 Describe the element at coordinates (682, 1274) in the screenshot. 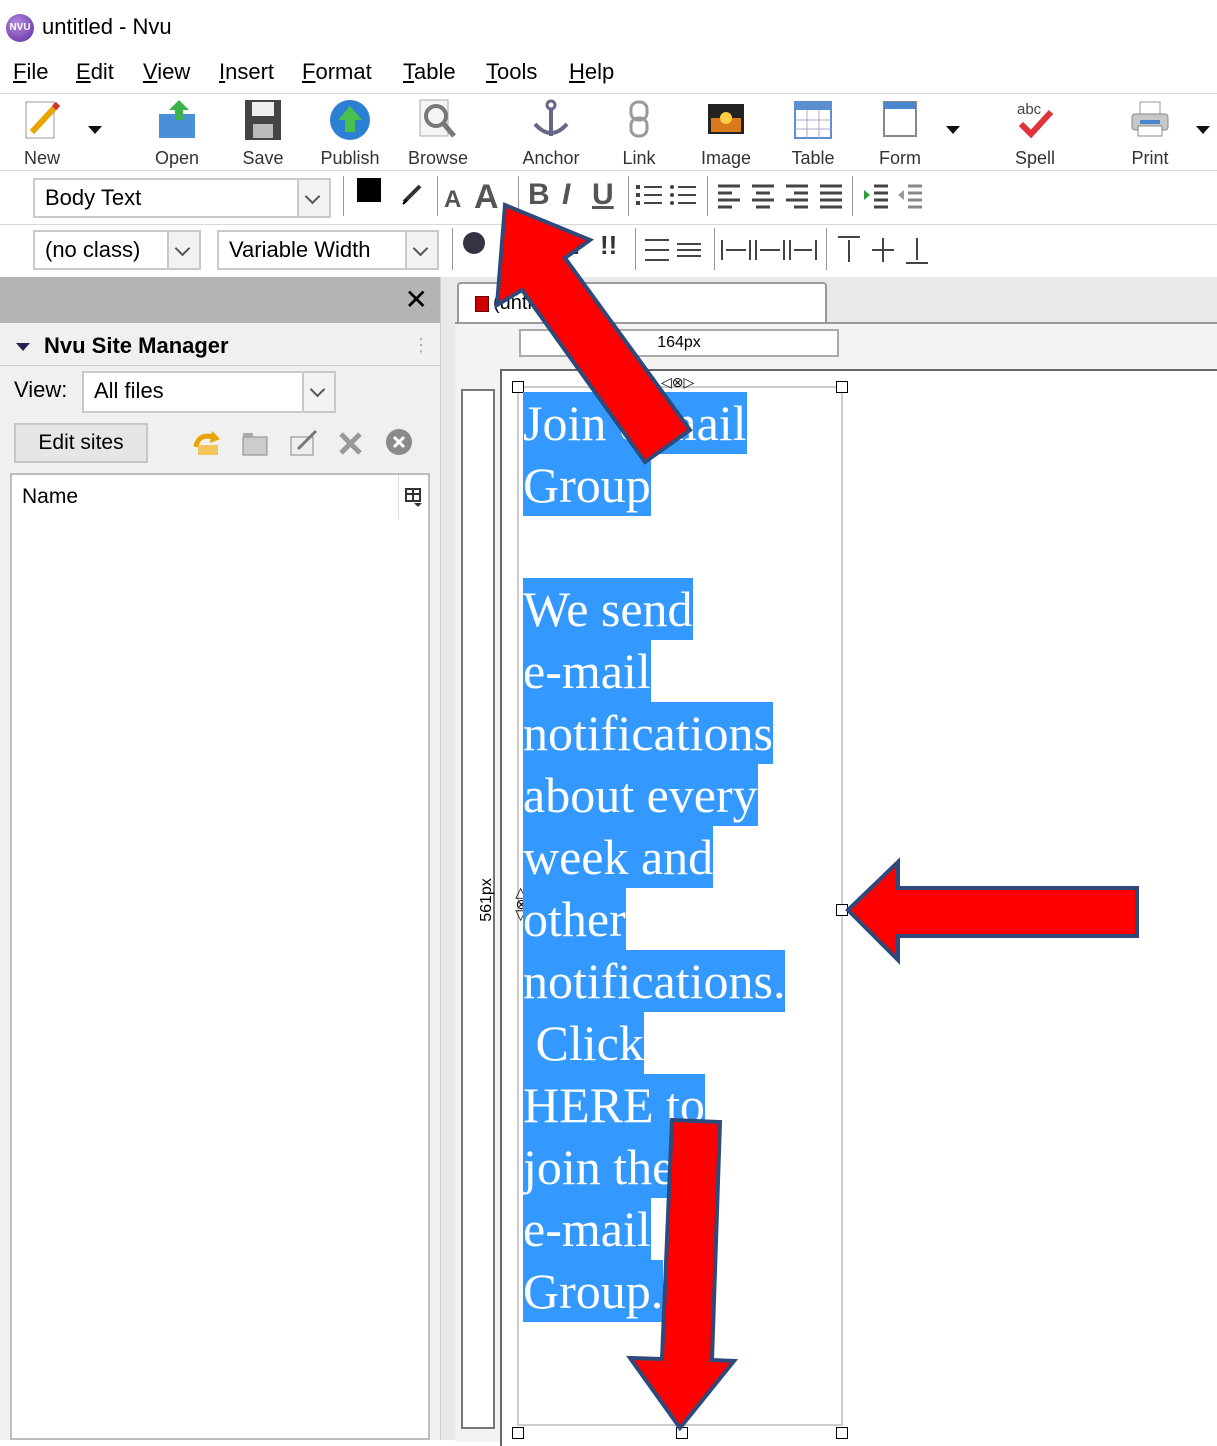

I see `arrow-to-bottom-handle-icon` at that location.